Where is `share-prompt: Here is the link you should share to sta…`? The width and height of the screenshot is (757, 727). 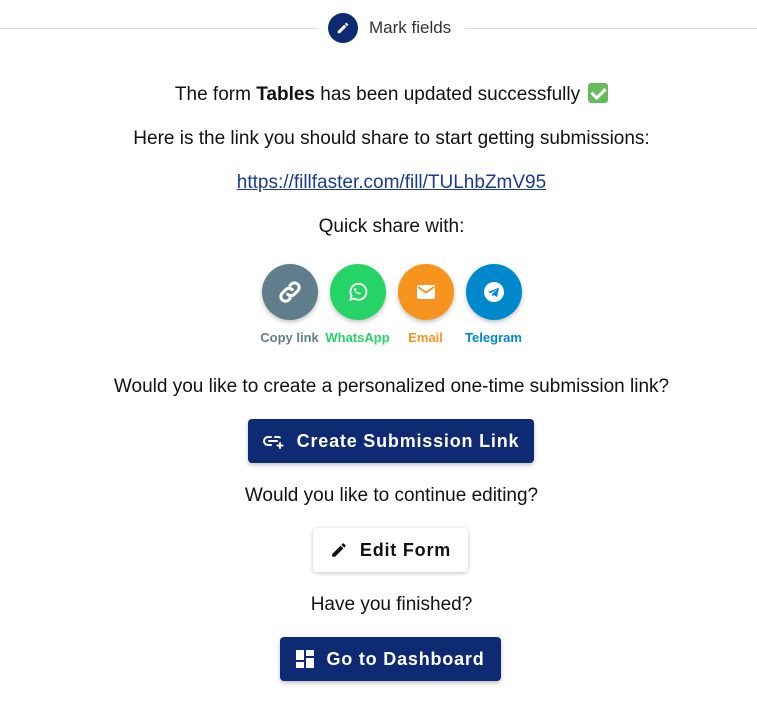
share-prompt: Here is the link you should share to sta… is located at coordinates (391, 138).